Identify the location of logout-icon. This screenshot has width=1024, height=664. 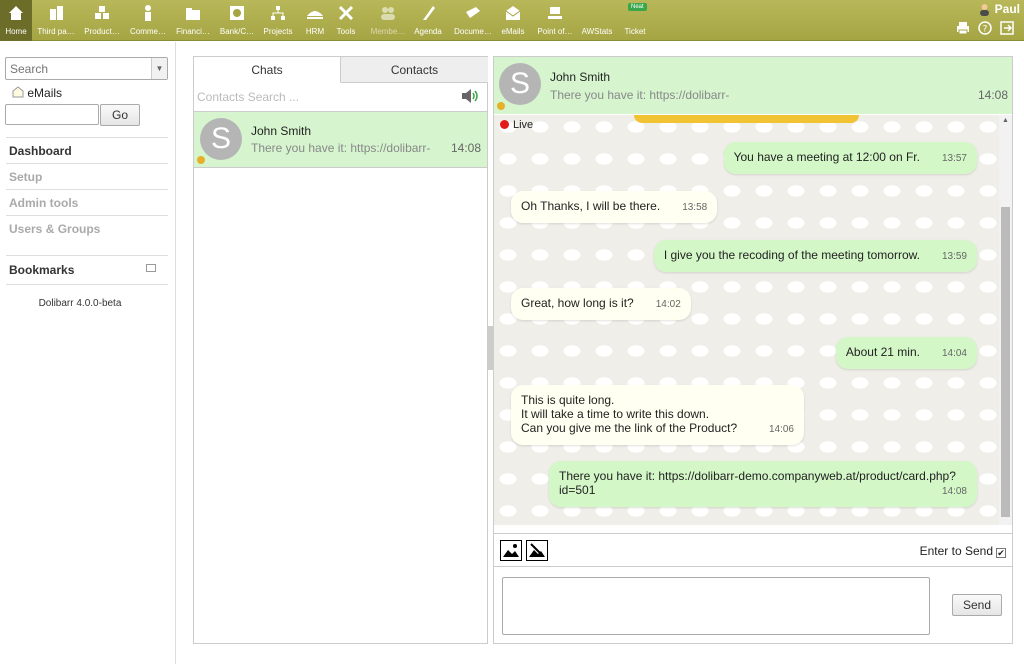
(1008, 29).